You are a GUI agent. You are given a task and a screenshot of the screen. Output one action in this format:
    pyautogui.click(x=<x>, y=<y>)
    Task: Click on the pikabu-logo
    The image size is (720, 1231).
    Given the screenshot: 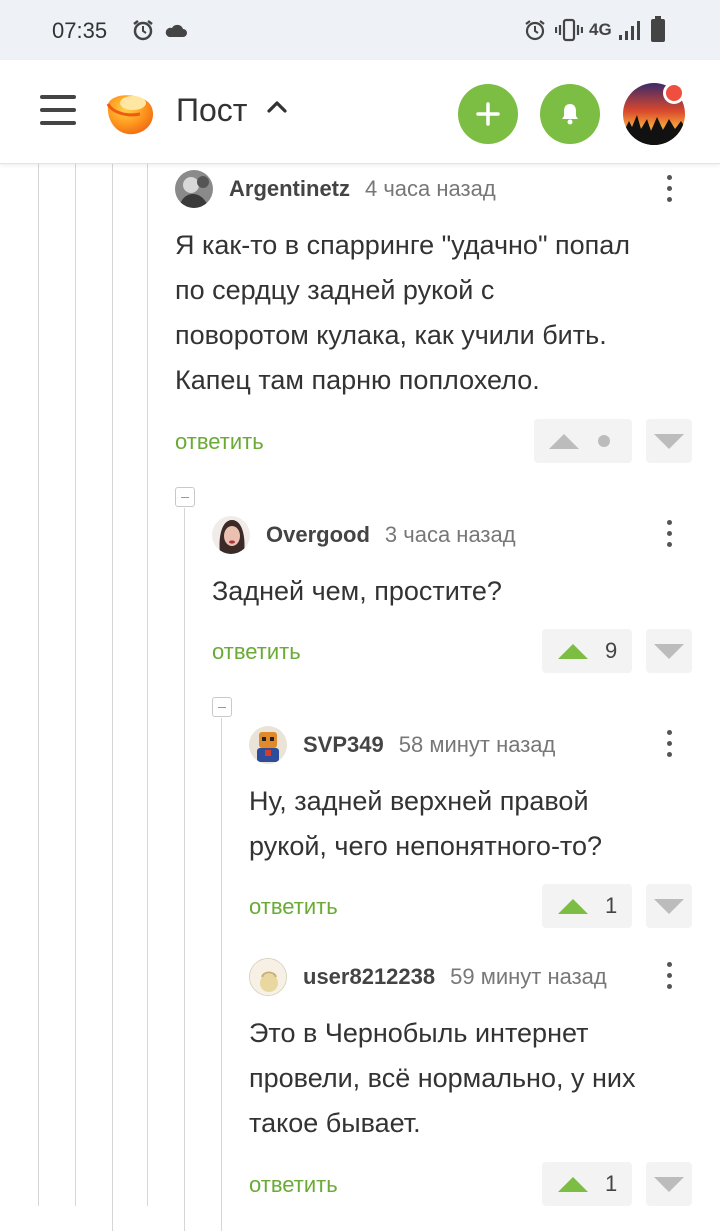 What is the action you would take?
    pyautogui.click(x=130, y=112)
    